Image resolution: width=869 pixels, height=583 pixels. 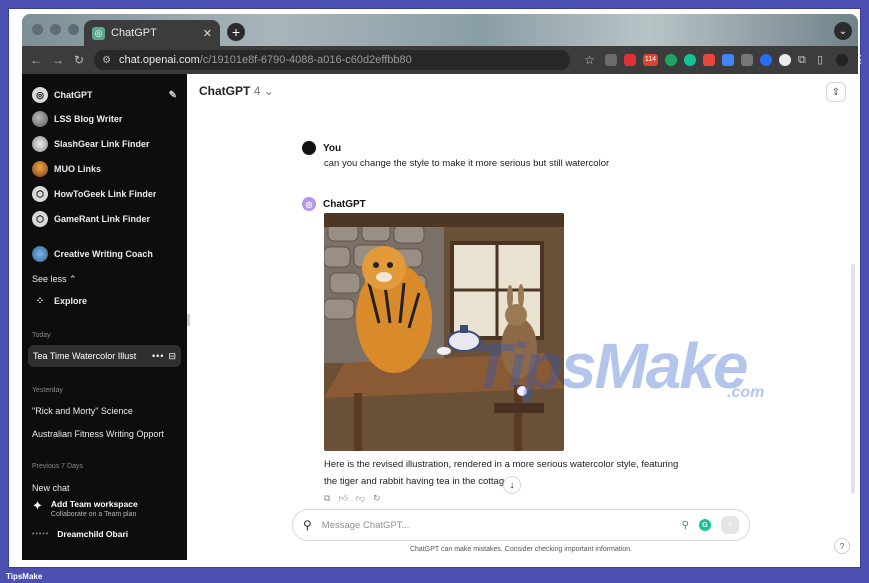 What do you see at coordinates (236, 32) in the screenshot?
I see `new-tab-button: +` at bounding box center [236, 32].